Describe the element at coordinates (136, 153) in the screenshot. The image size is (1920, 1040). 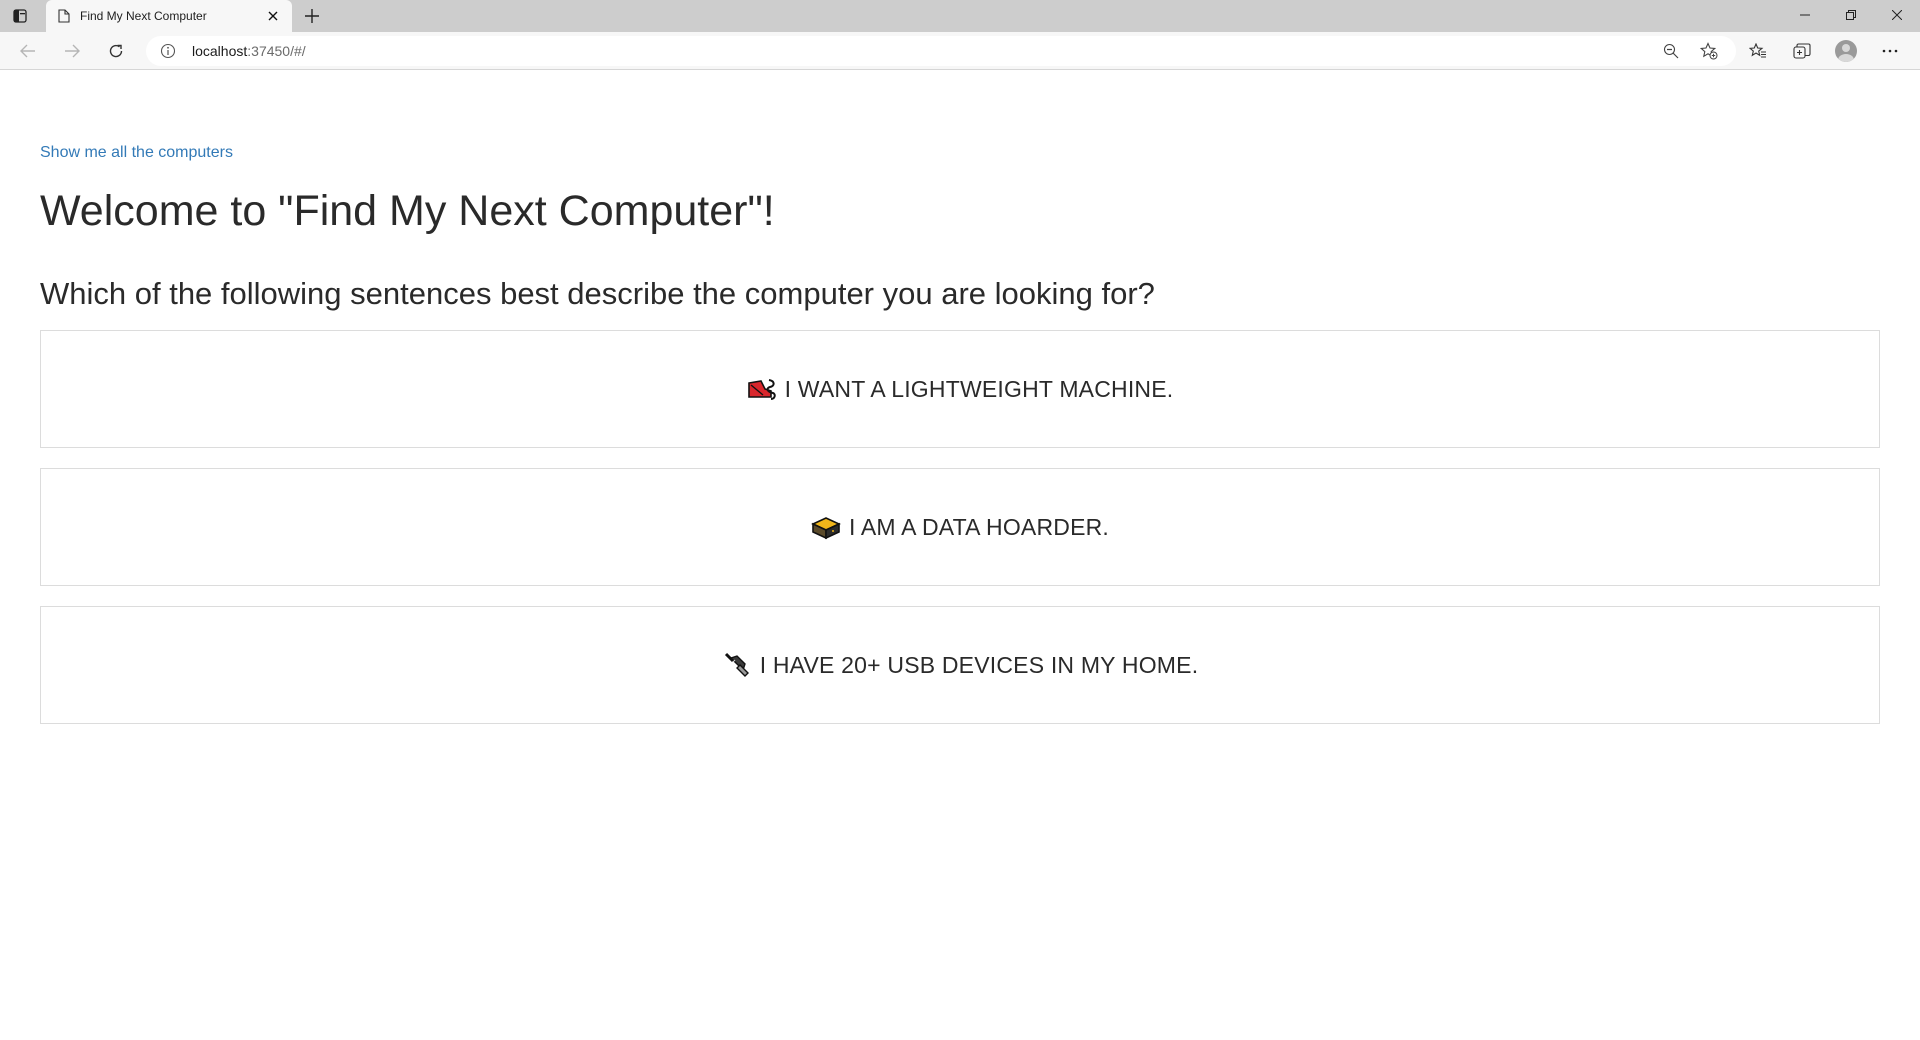
I see `show-all-computers-link: Show me all the computers` at that location.